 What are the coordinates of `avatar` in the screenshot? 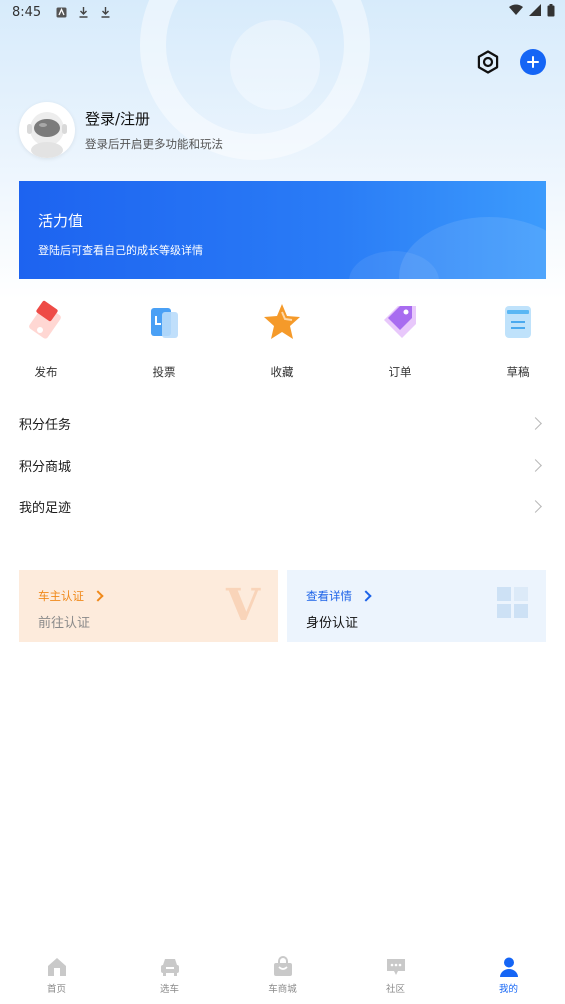 It's located at (47, 130).